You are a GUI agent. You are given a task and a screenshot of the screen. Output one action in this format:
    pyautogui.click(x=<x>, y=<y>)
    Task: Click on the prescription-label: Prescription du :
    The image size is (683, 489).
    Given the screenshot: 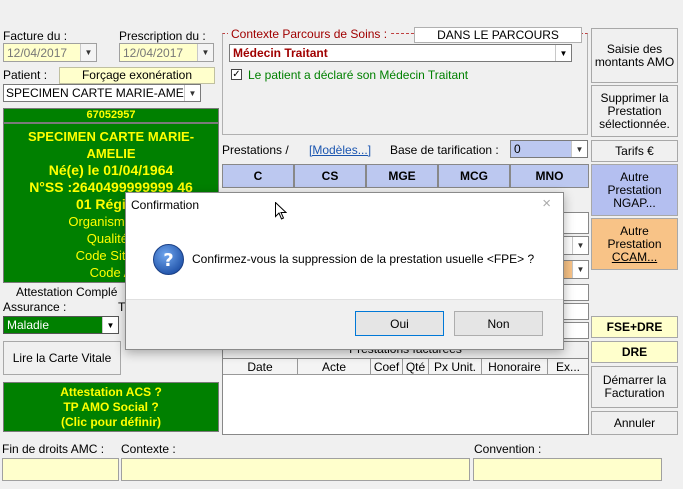 What is the action you would take?
    pyautogui.click(x=162, y=36)
    